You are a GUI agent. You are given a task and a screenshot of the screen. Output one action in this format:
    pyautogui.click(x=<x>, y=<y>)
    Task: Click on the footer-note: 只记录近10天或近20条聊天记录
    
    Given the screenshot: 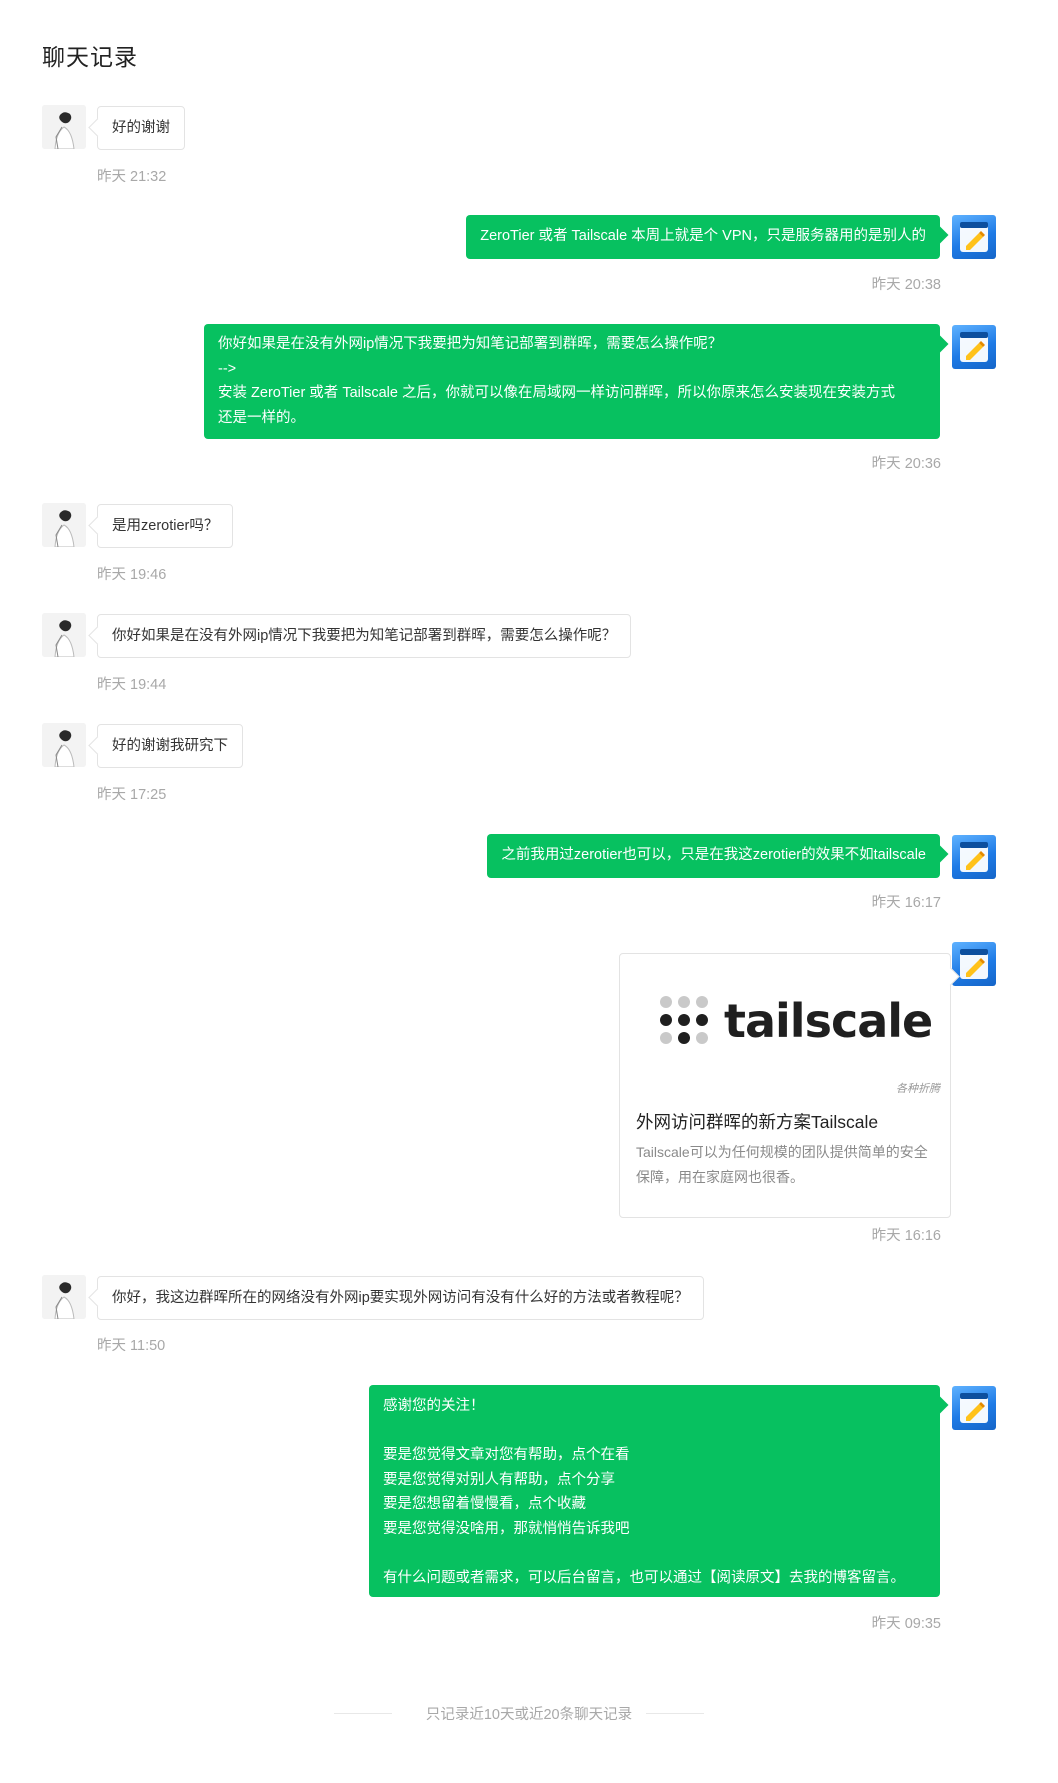 What is the action you would take?
    pyautogui.click(x=529, y=1715)
    